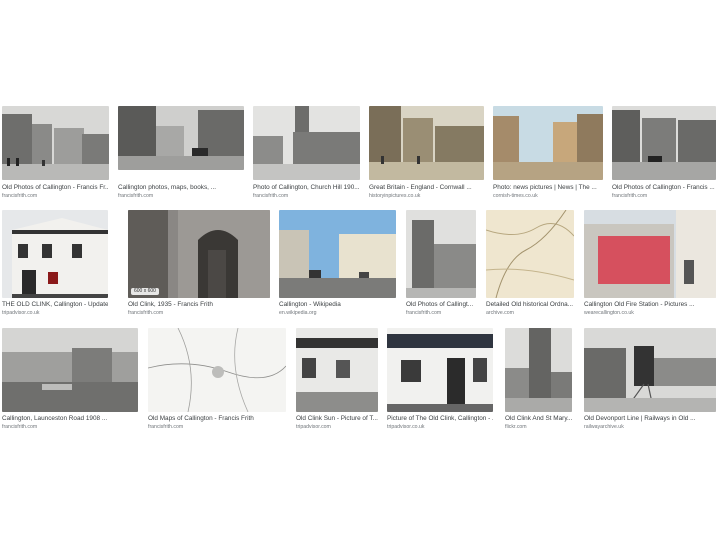 The width and height of the screenshot is (720, 540). I want to click on result-source: cornish-times.co.uk, so click(515, 196).